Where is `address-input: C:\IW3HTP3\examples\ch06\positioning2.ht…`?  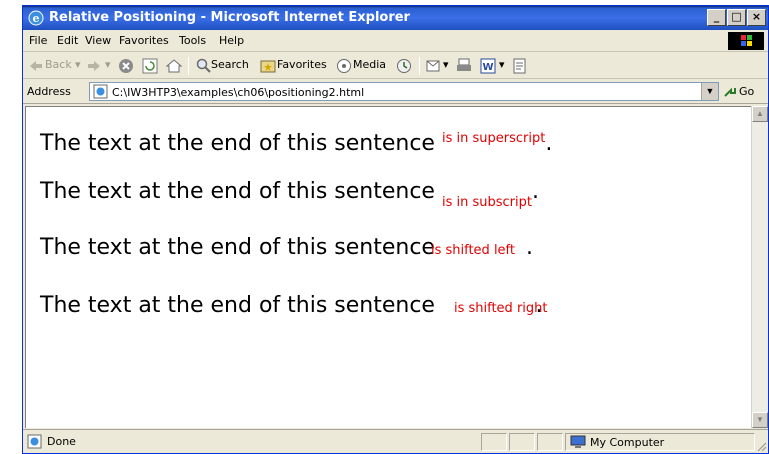 address-input: C:\IW3HTP3\examples\ch06\positioning2.ht… is located at coordinates (404, 91).